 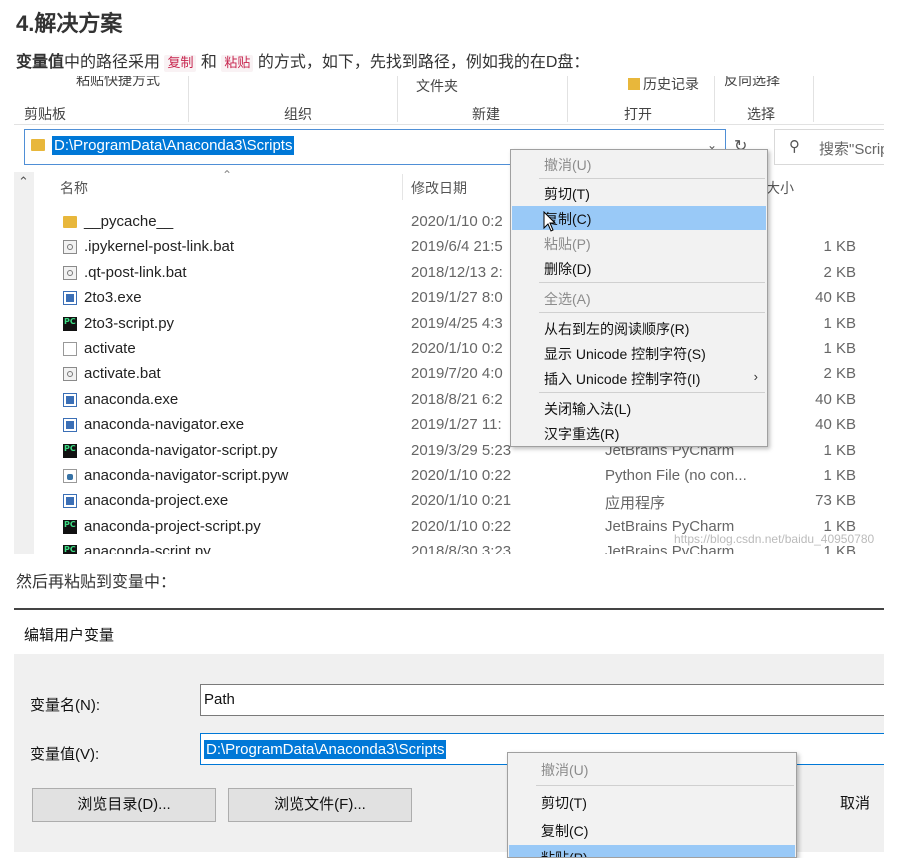 I want to click on file-date: 2019/1/27 8:0, so click(x=457, y=298).